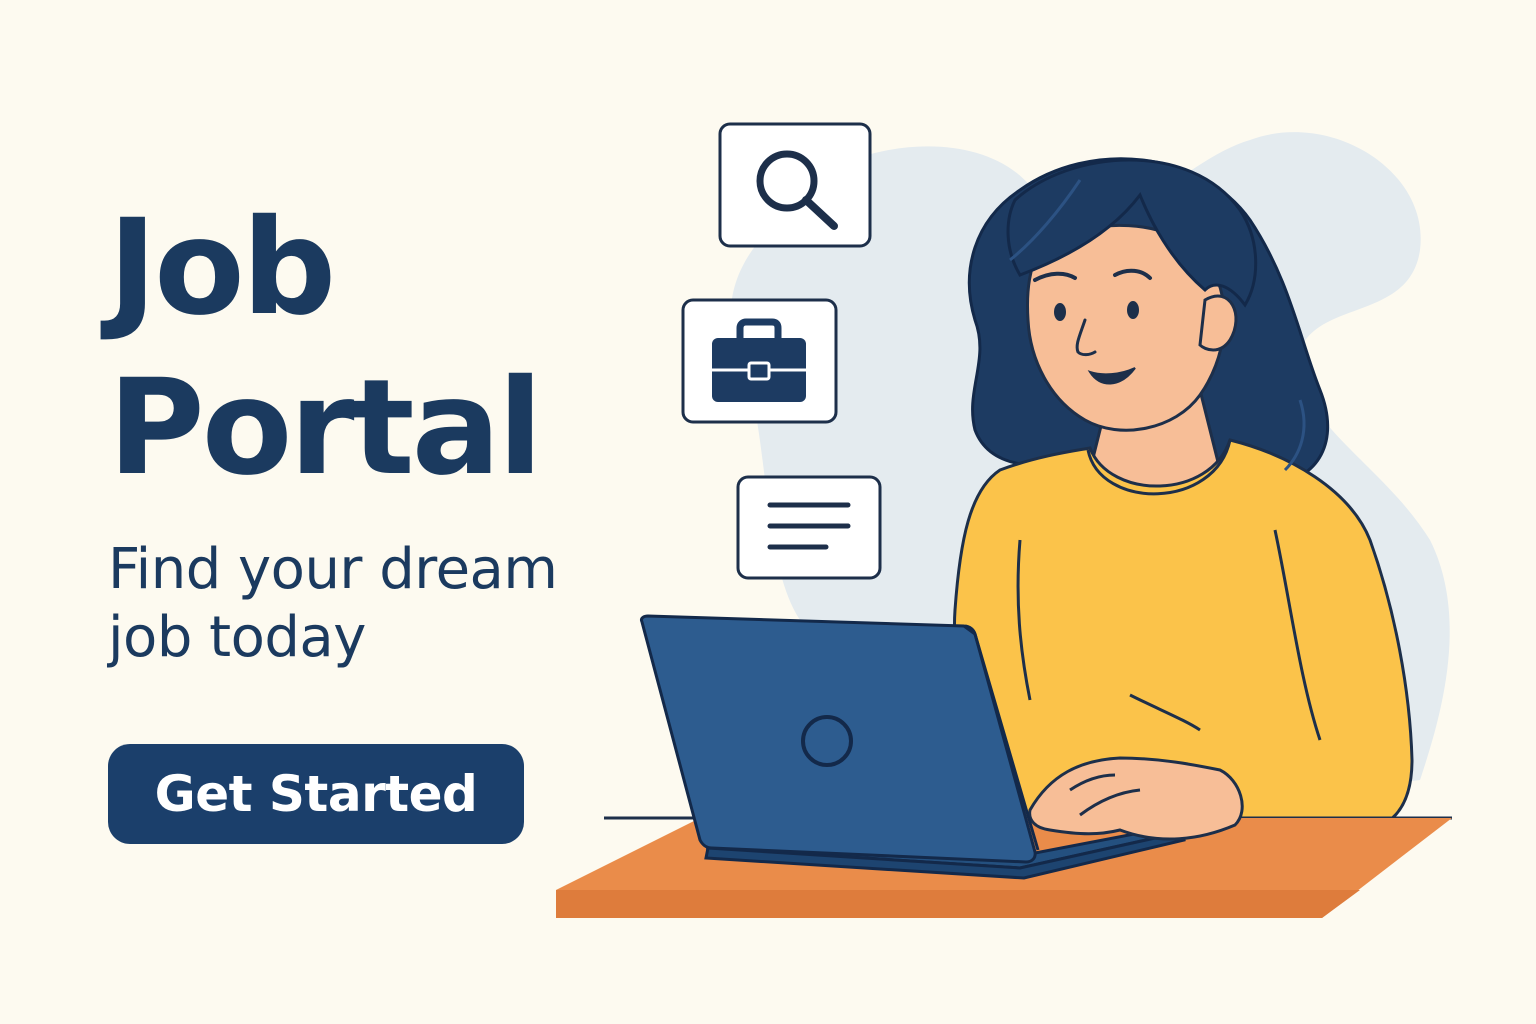 This screenshot has height=1024, width=1536. What do you see at coordinates (316, 794) in the screenshot?
I see `get-started-button: Get Started` at bounding box center [316, 794].